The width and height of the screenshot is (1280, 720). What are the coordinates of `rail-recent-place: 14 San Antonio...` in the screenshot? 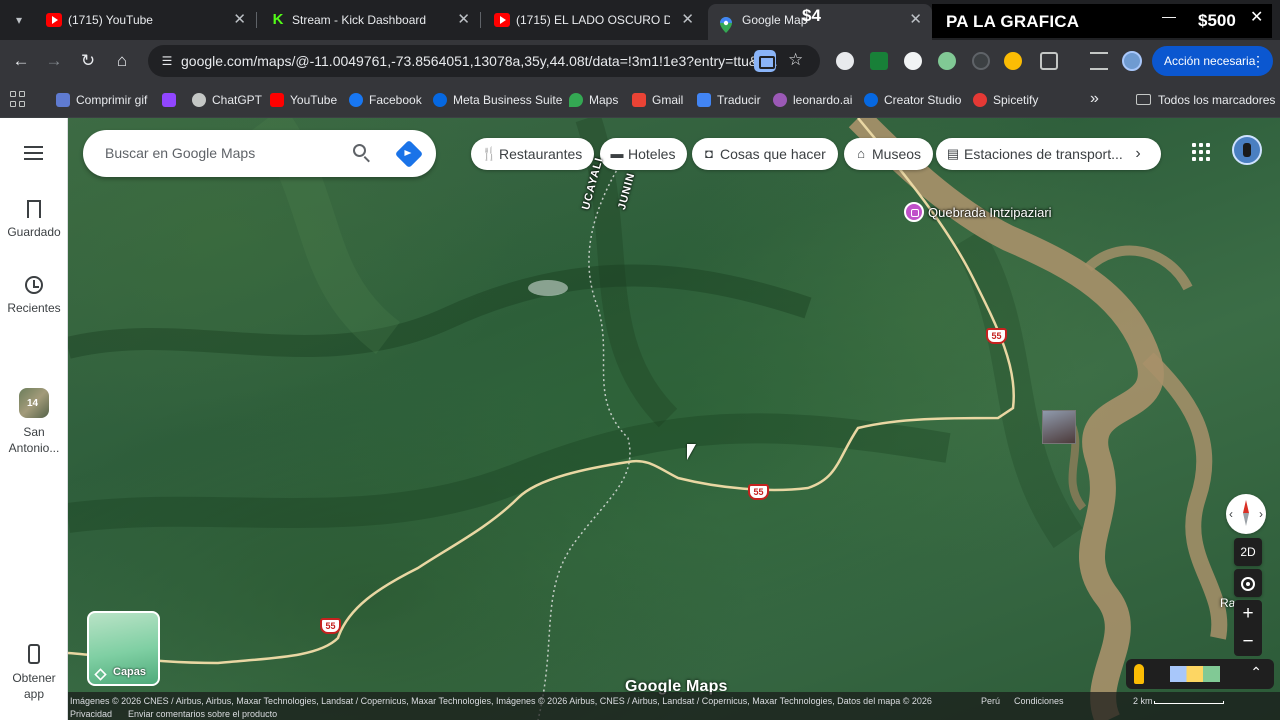 It's located at (34, 422).